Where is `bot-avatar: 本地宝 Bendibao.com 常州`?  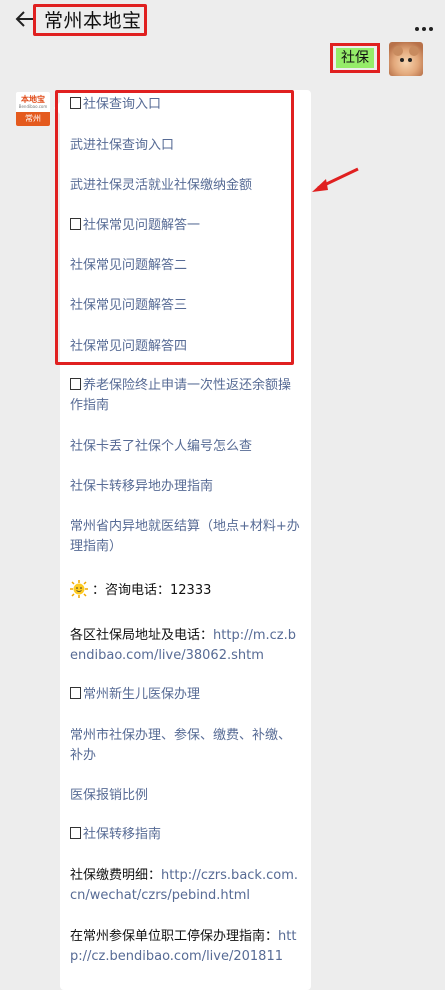 bot-avatar: 本地宝 Bendibao.com 常州 is located at coordinates (33, 109).